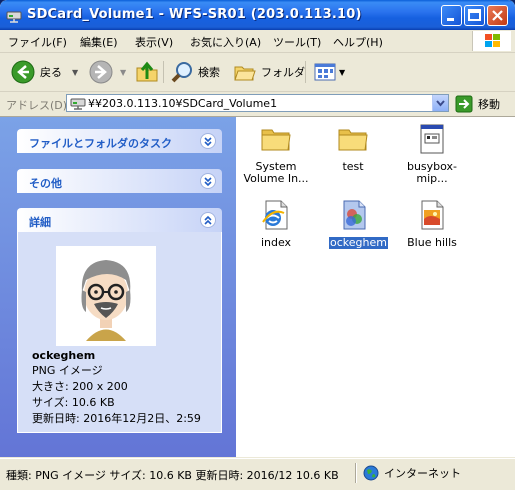 Image resolution: width=515 pixels, height=490 pixels. What do you see at coordinates (353, 166) in the screenshot?
I see `file-name: test` at bounding box center [353, 166].